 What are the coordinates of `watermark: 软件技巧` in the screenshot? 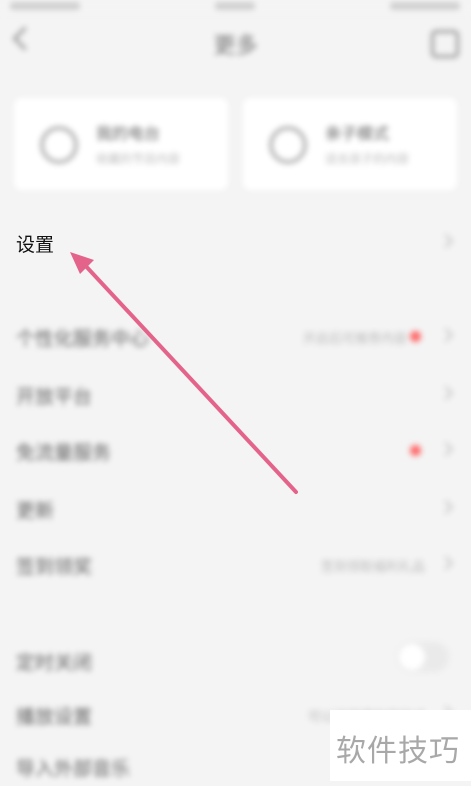 It's located at (400, 745).